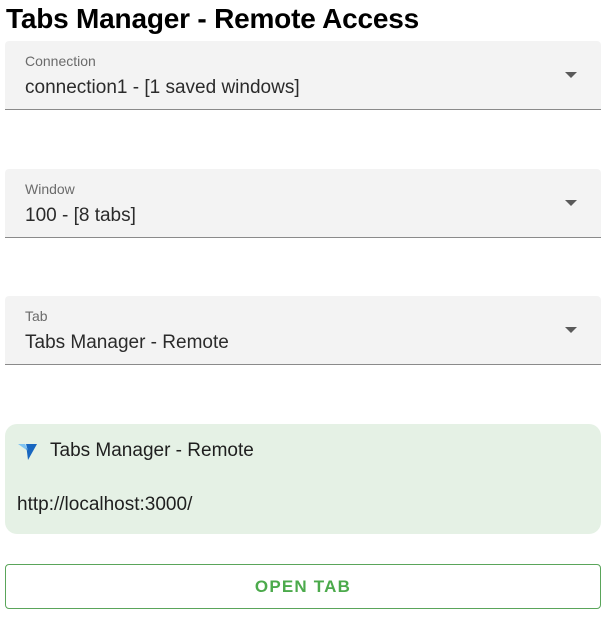 The width and height of the screenshot is (607, 625). Describe the element at coordinates (105, 504) in the screenshot. I see `tab-preview-url: http://localhost:3000/` at that location.